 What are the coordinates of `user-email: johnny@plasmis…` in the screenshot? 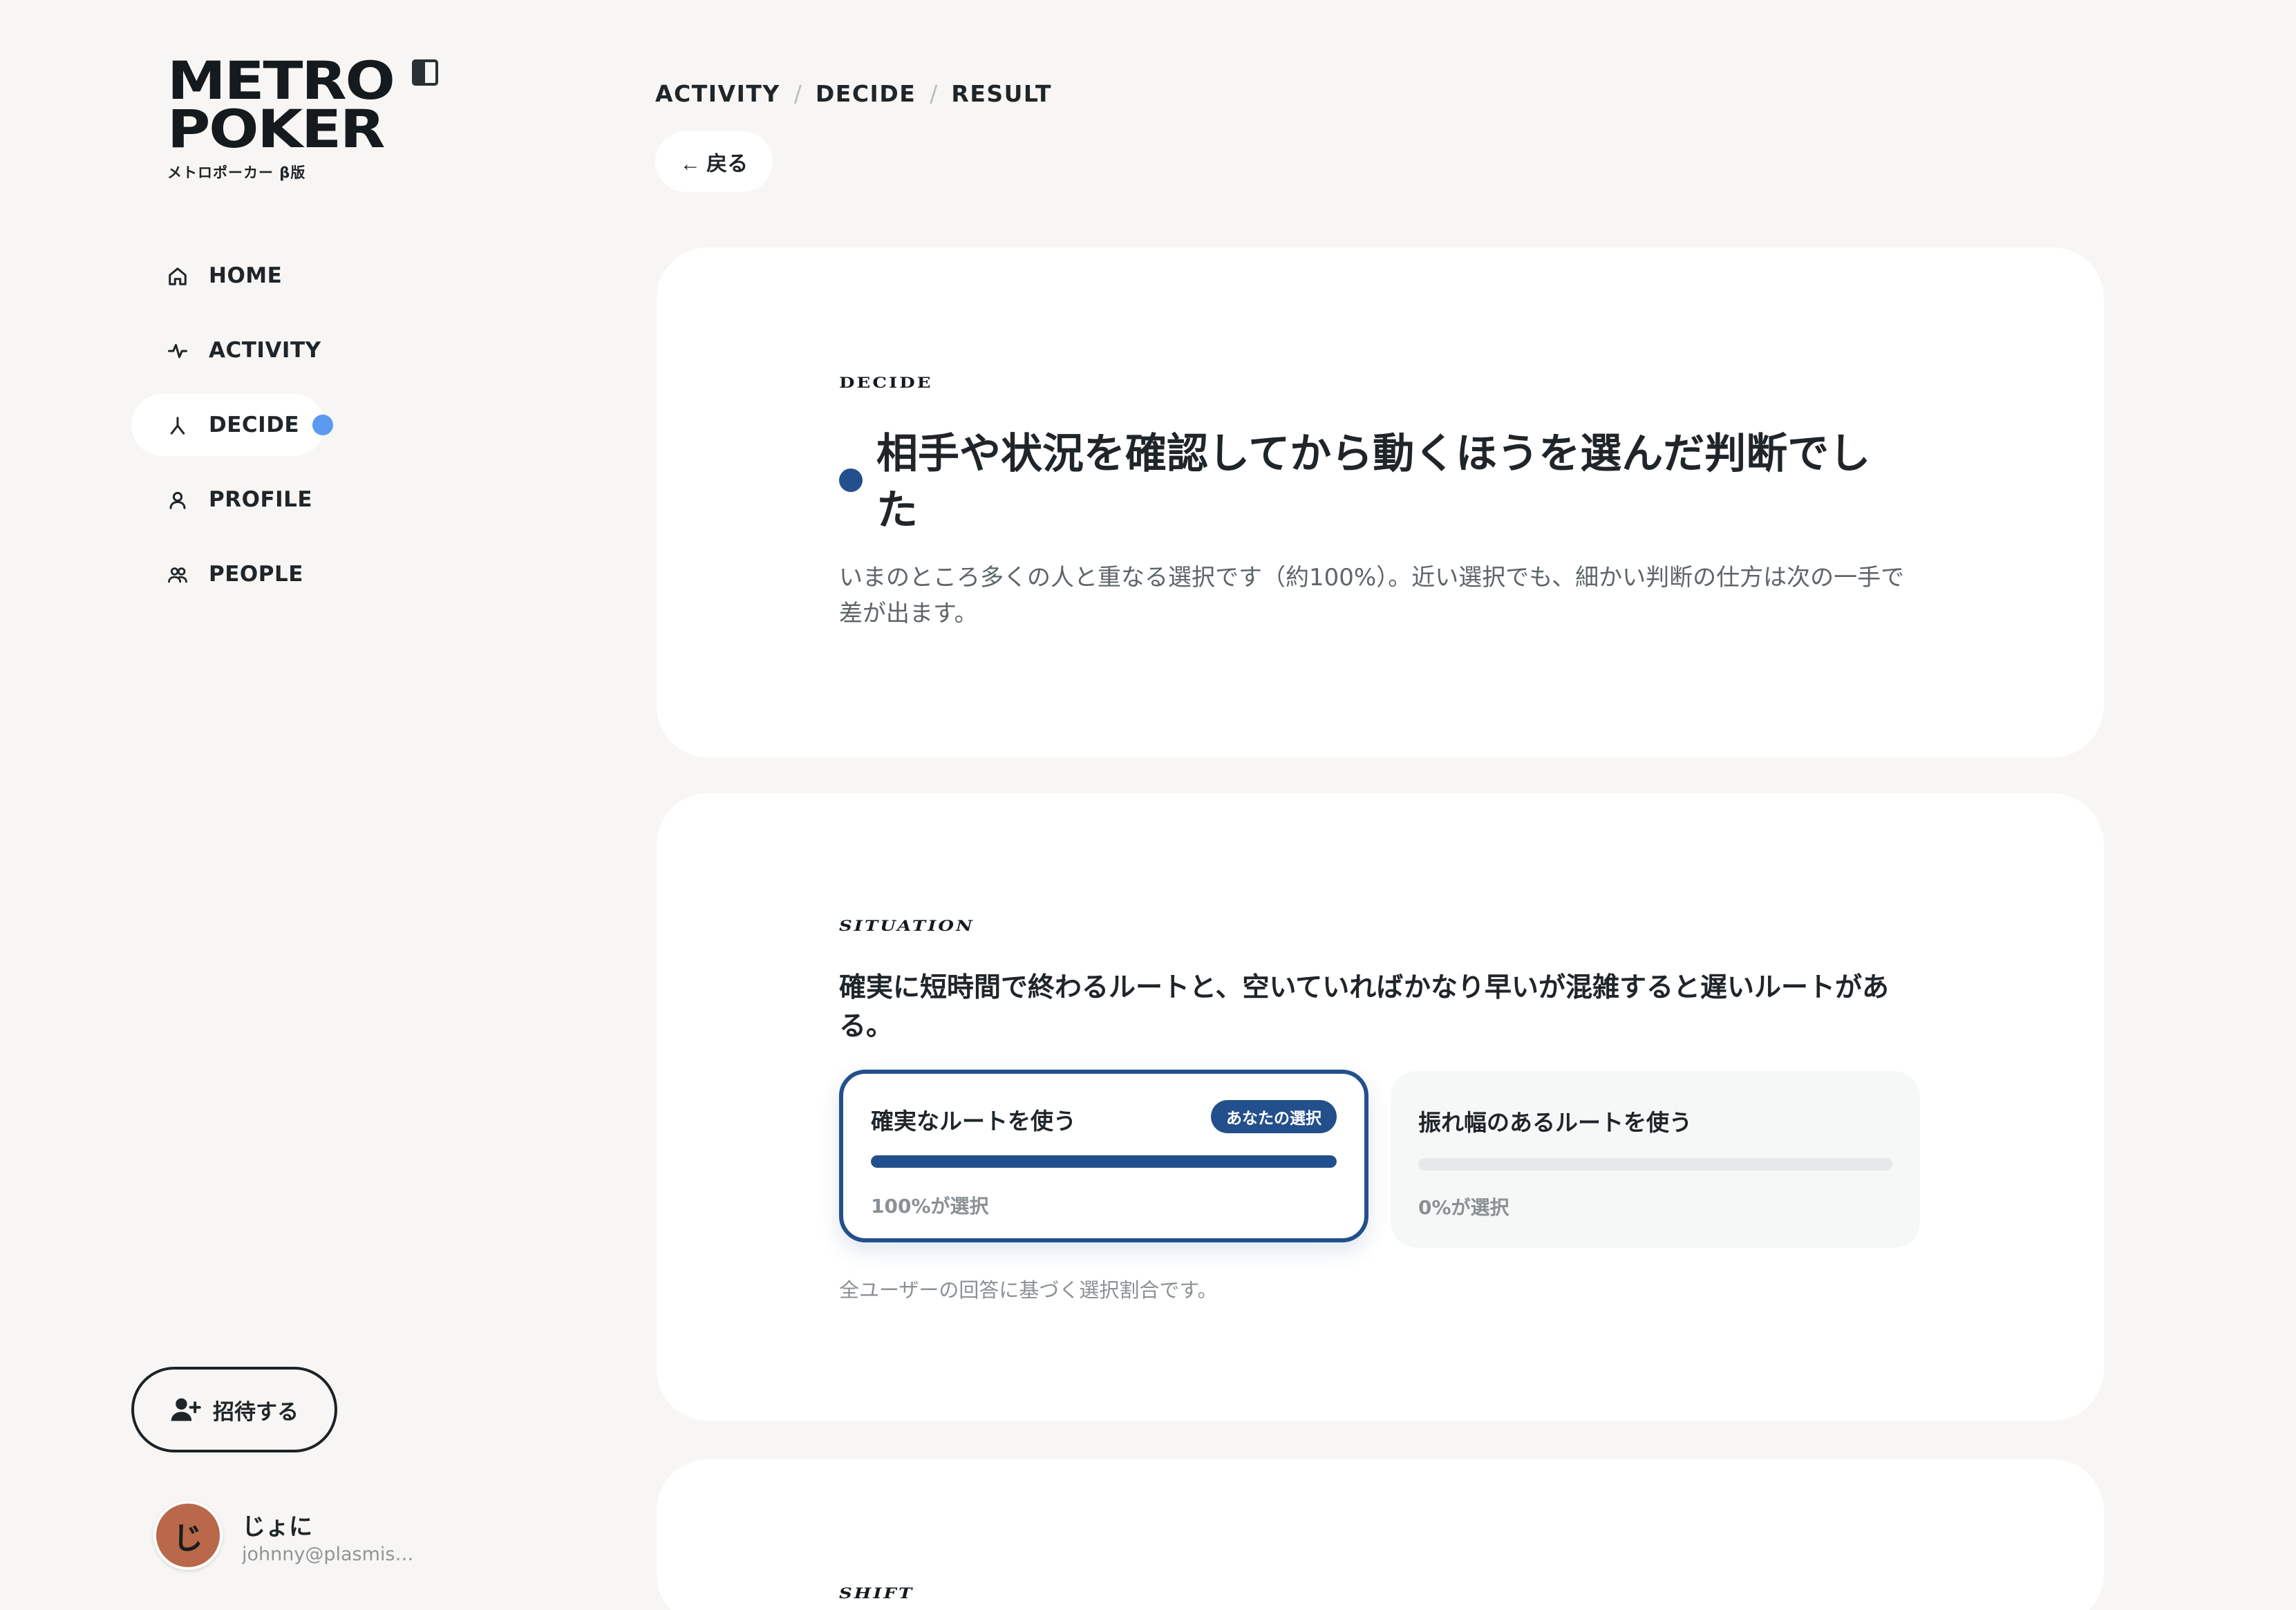 It's located at (328, 1554).